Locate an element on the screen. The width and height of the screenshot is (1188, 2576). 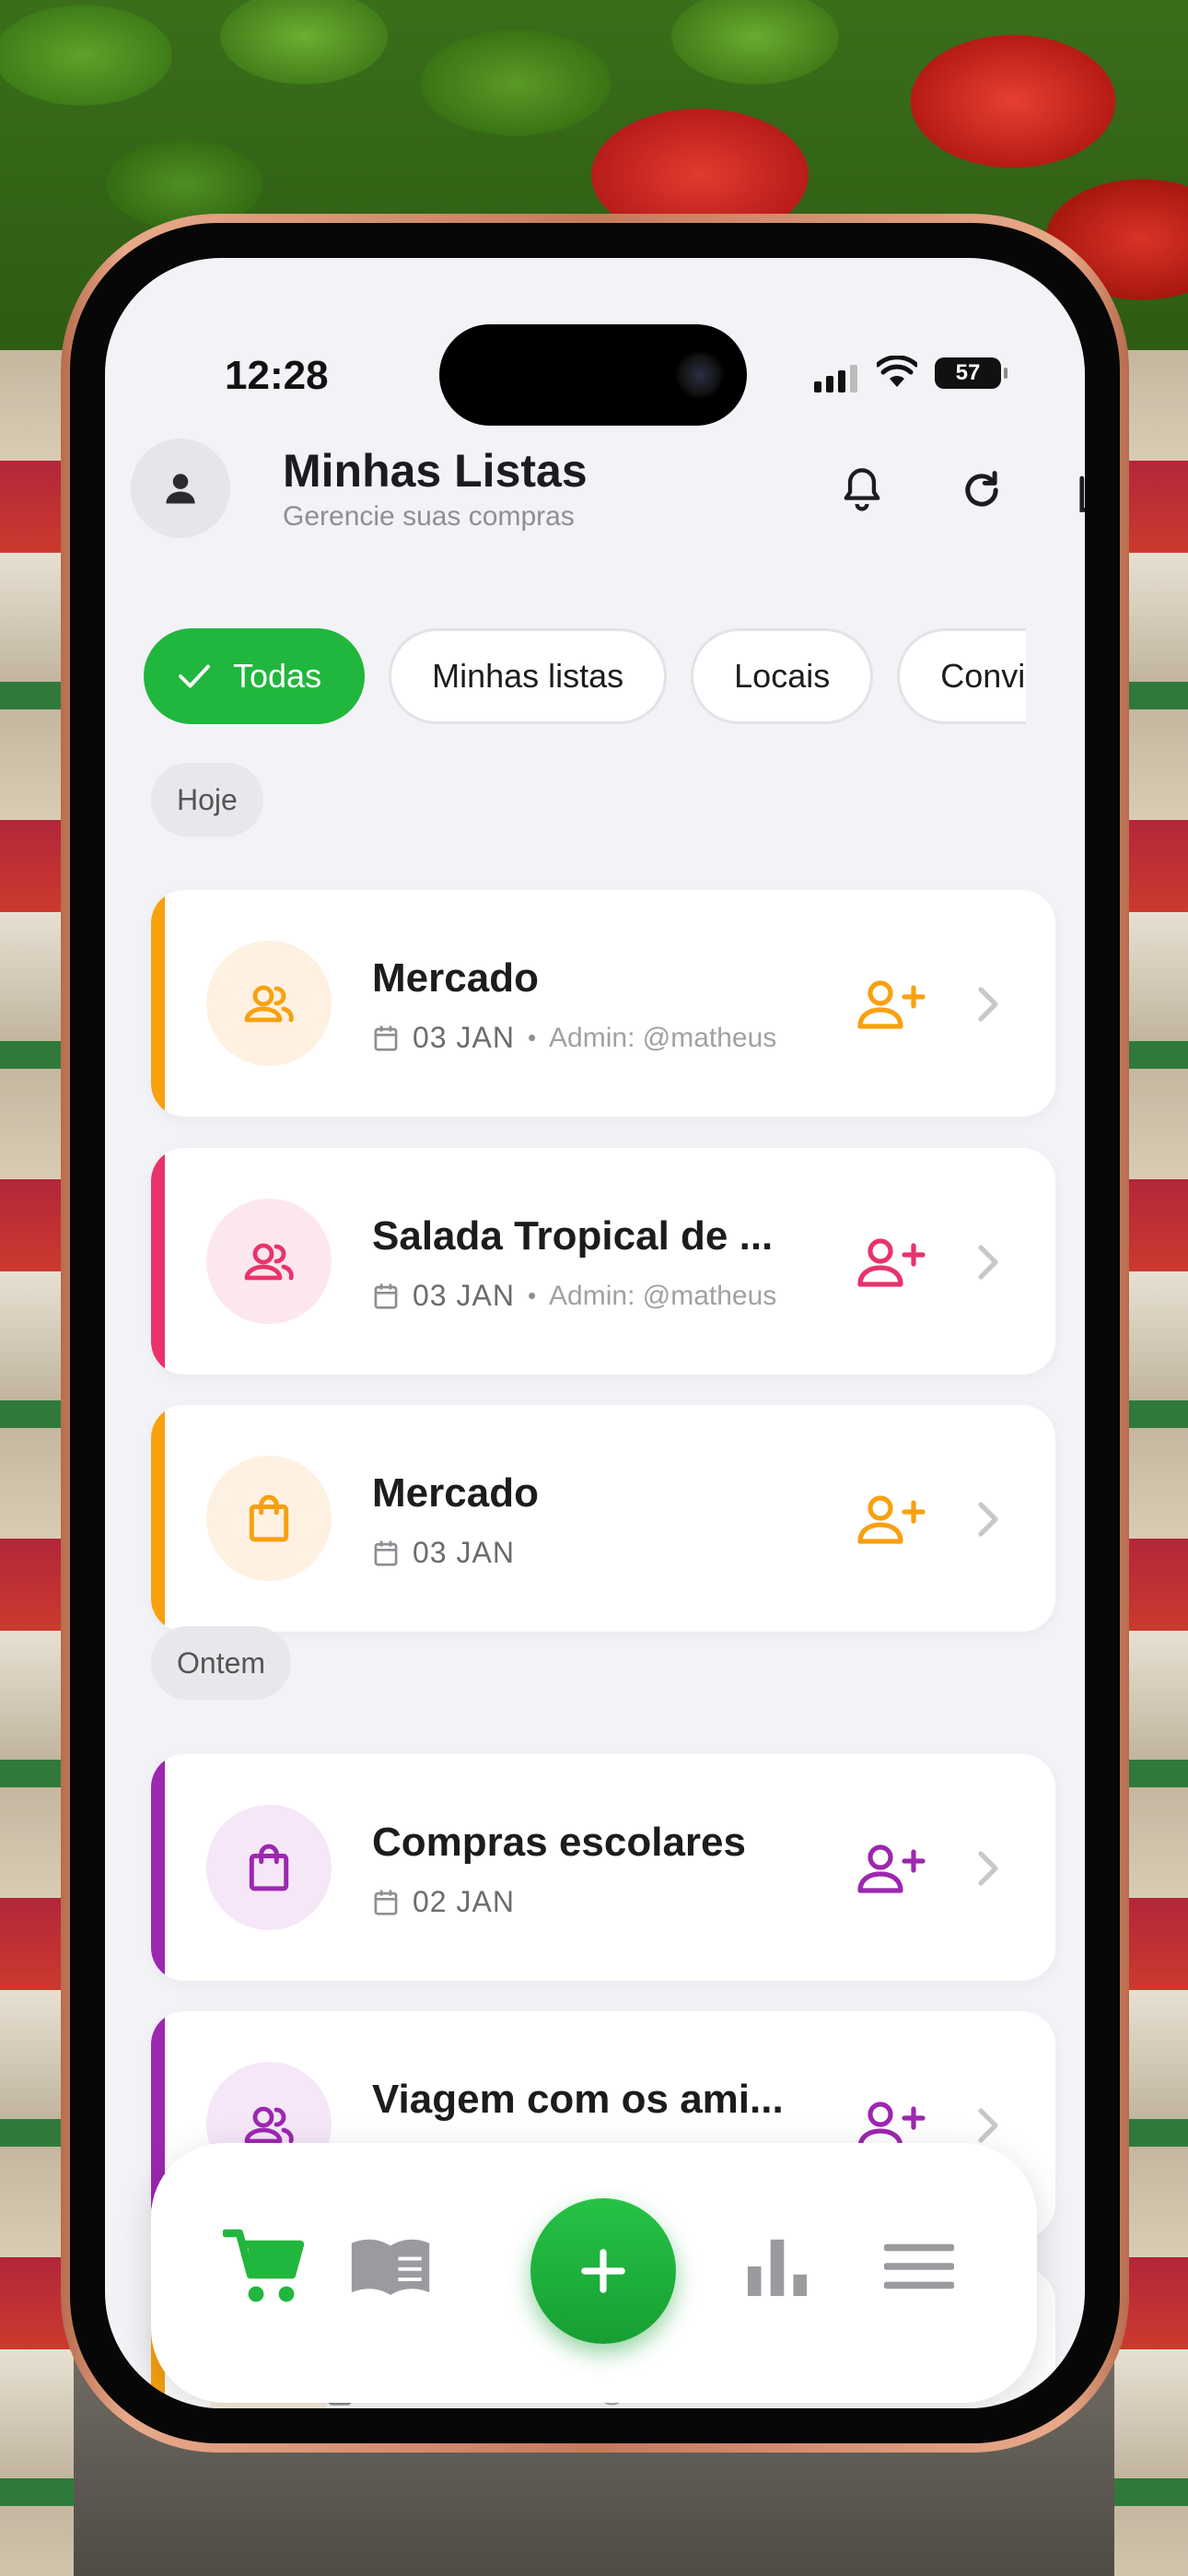
list-name: Compras escolares is located at coordinates (559, 1842).